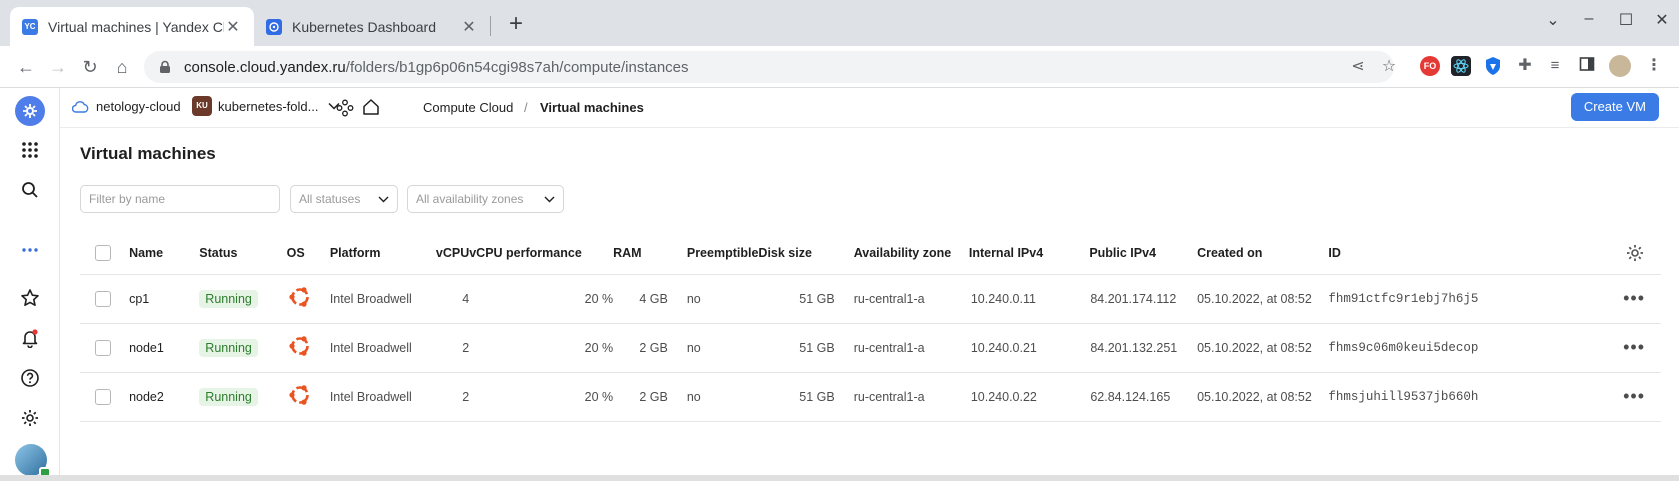  What do you see at coordinates (164, 348) in the screenshot?
I see `vm-name: node1` at bounding box center [164, 348].